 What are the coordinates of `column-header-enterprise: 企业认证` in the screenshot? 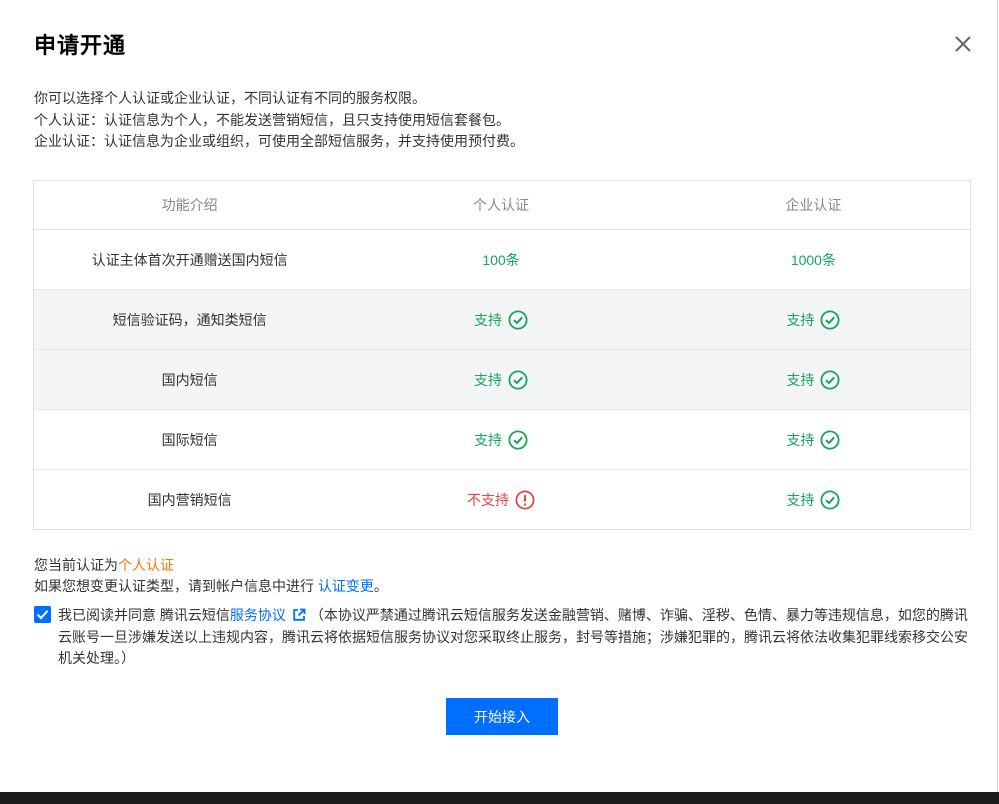 It's located at (813, 205).